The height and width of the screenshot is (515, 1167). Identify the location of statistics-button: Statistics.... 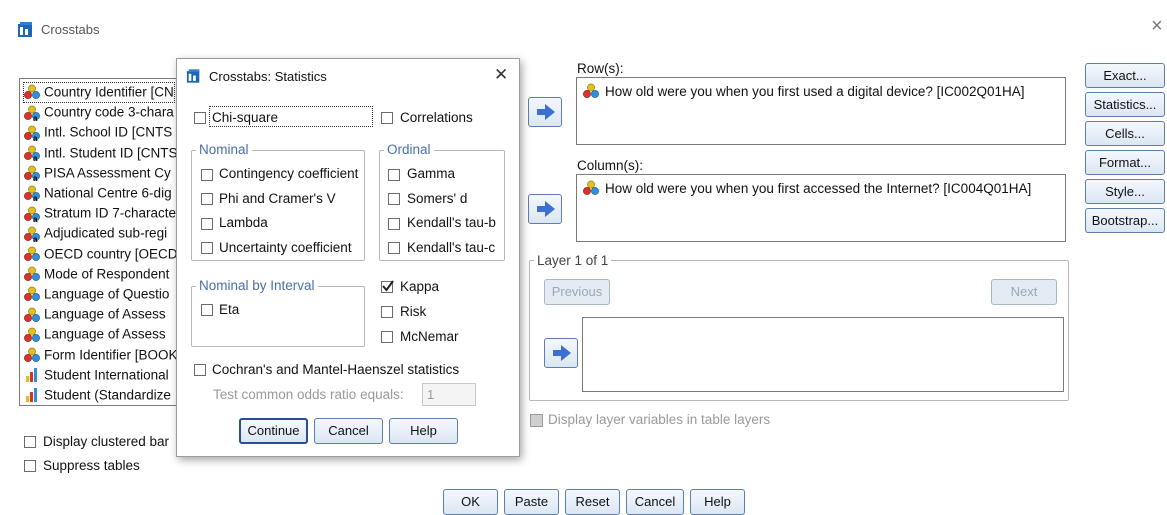
(1125, 104).